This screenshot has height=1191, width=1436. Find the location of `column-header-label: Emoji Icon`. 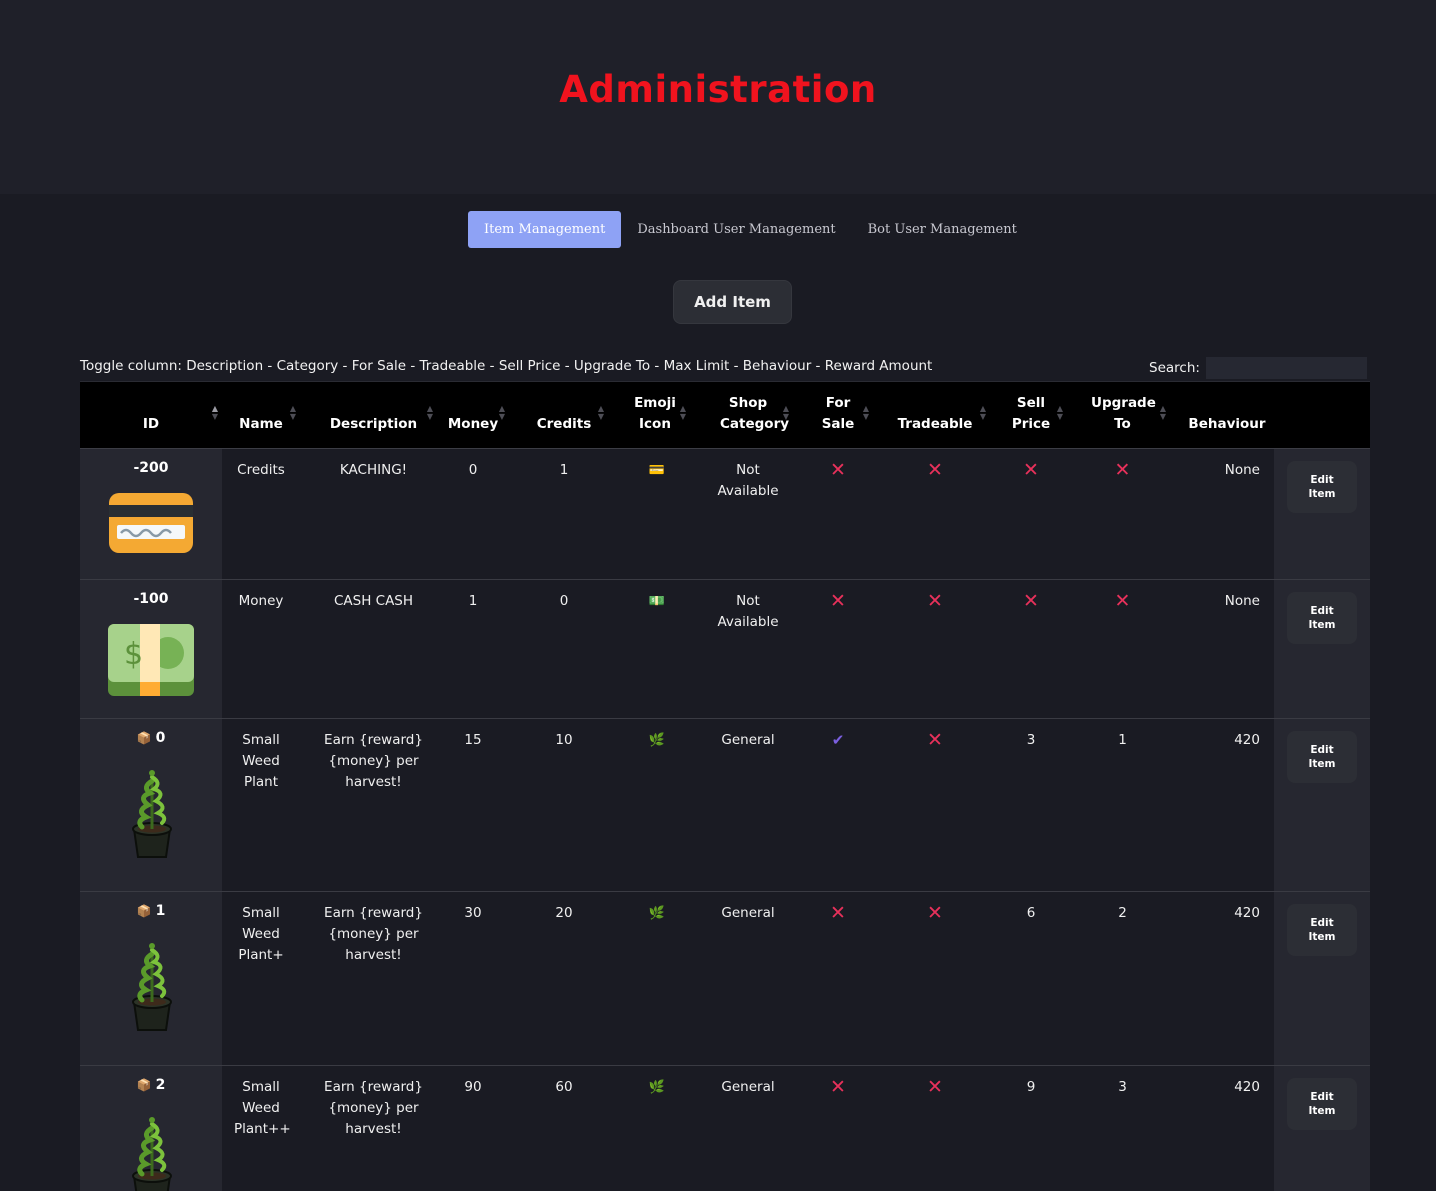

column-header-label: Emoji Icon is located at coordinates (655, 413).